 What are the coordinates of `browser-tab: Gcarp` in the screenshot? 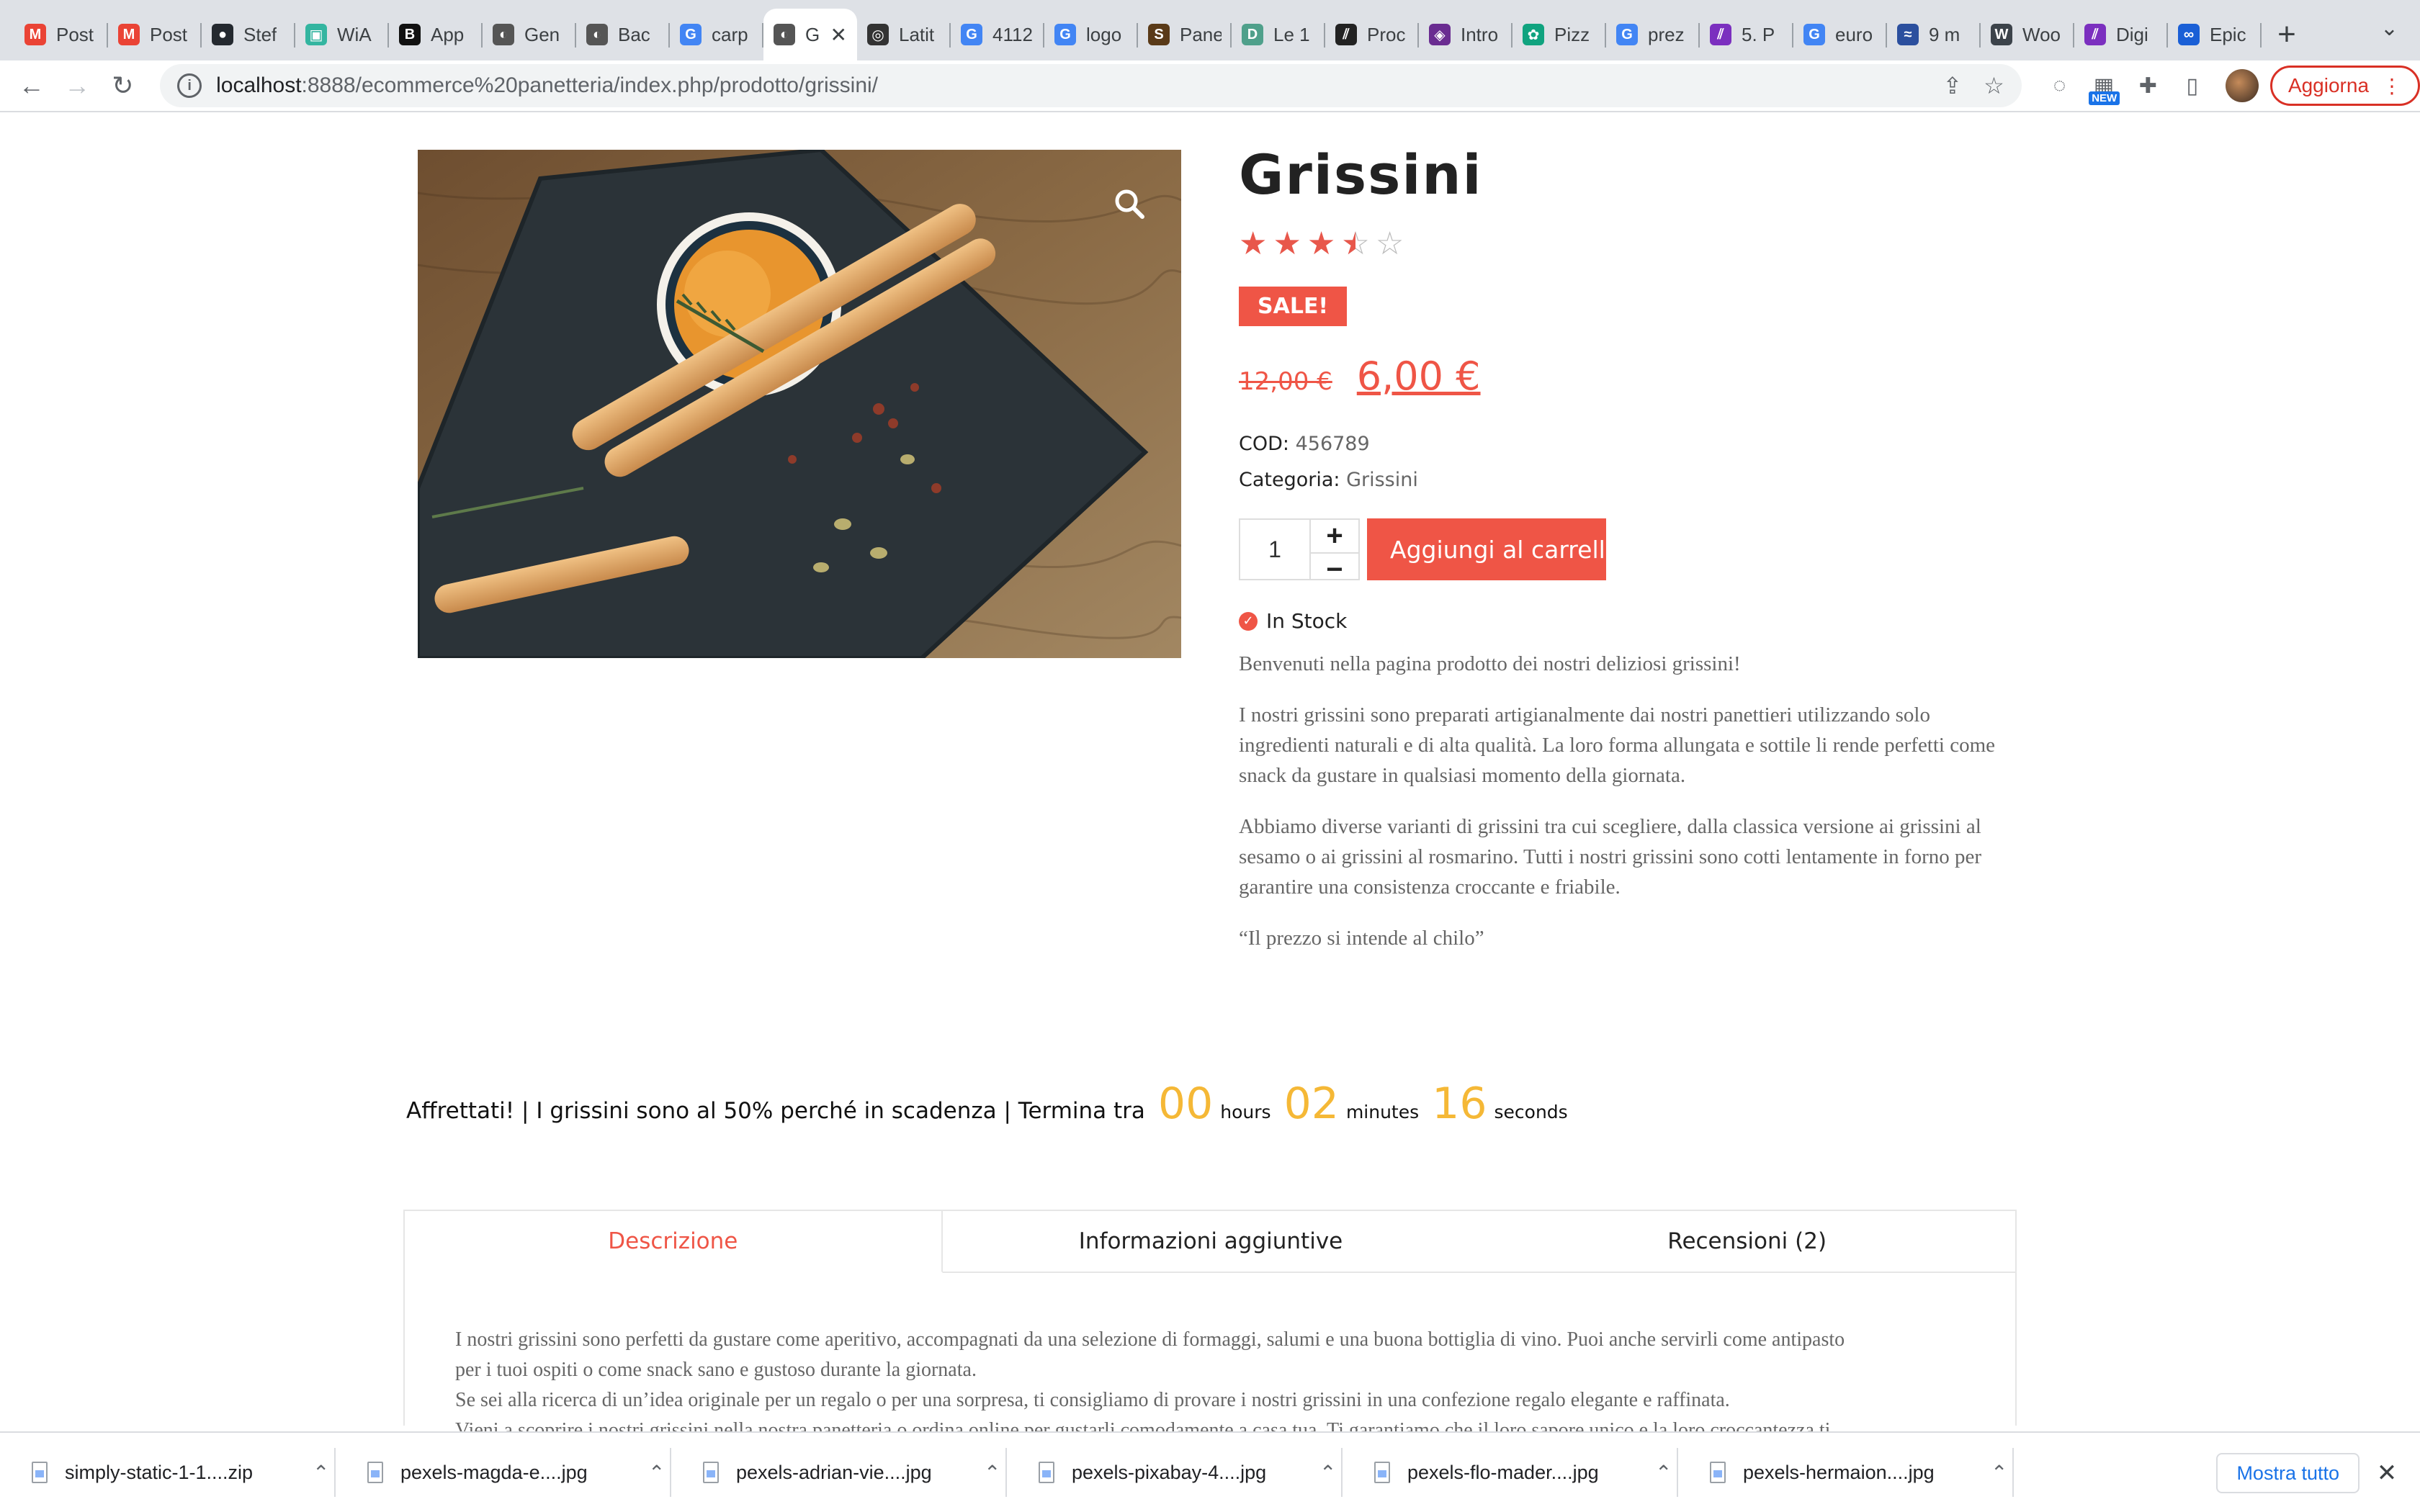 It's located at (716, 34).